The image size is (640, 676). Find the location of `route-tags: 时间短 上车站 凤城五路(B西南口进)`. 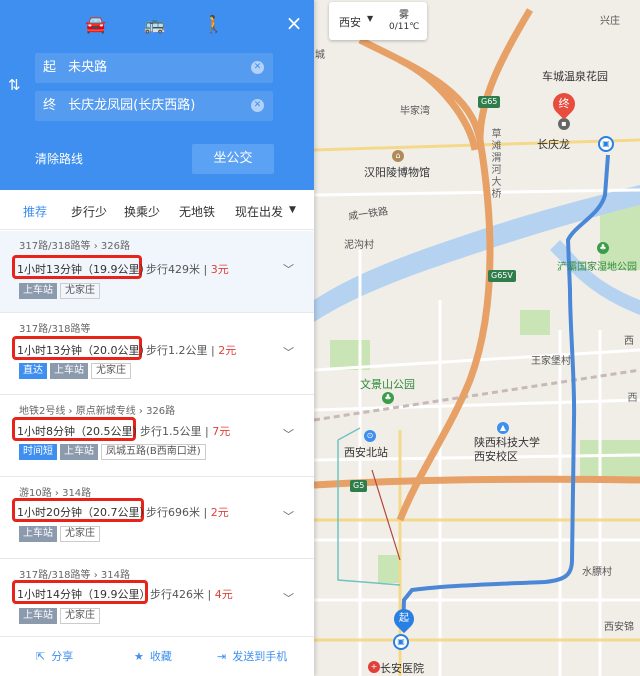

route-tags: 时间短 上车站 凤城五路(B西南口进) is located at coordinates (112, 452).